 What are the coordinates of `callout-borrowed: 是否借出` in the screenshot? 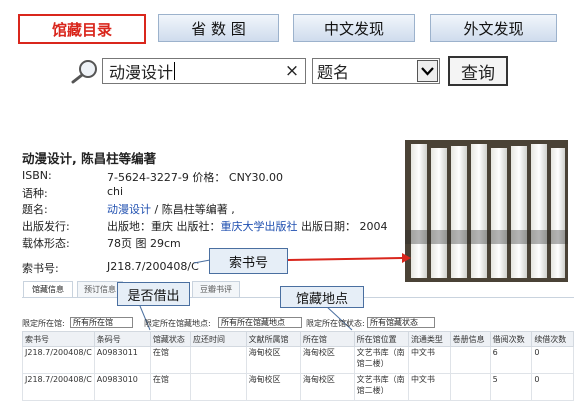 It's located at (153, 294).